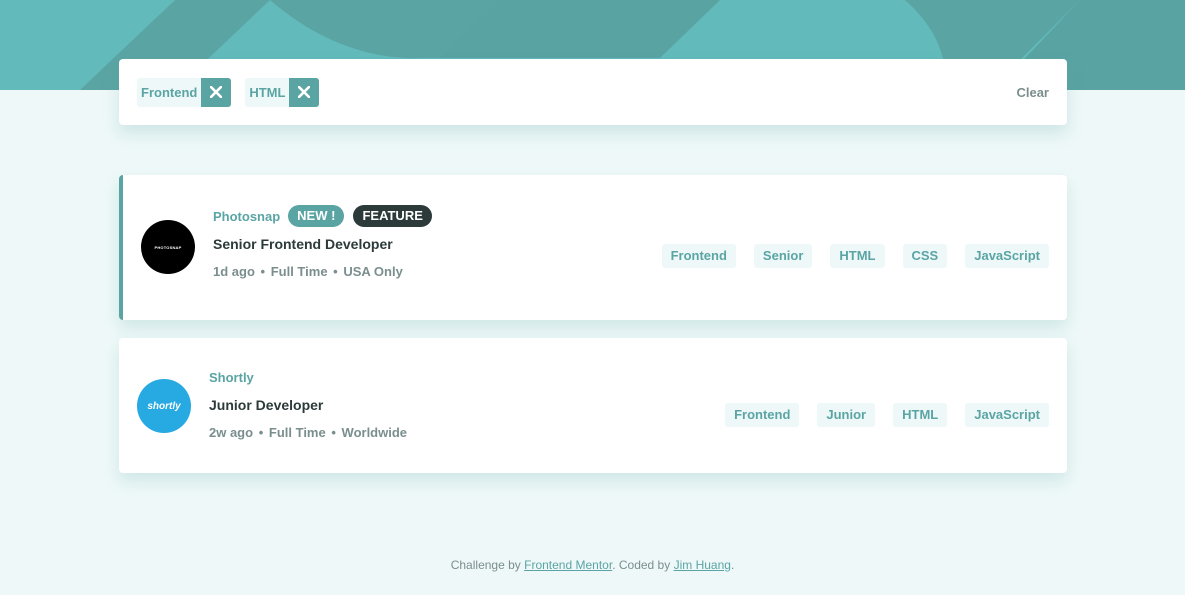 This screenshot has height=595, width=1185. Describe the element at coordinates (702, 565) in the screenshot. I see `author-link: Jim Huang` at that location.